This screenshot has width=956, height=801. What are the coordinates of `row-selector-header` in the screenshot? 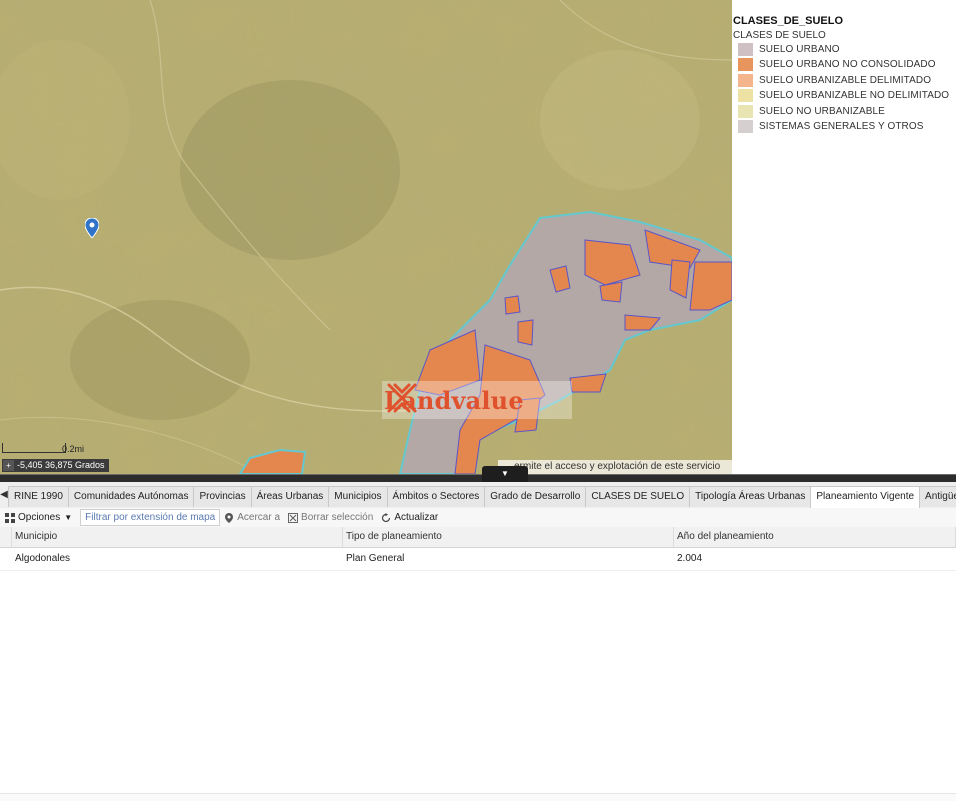 It's located at (6, 537).